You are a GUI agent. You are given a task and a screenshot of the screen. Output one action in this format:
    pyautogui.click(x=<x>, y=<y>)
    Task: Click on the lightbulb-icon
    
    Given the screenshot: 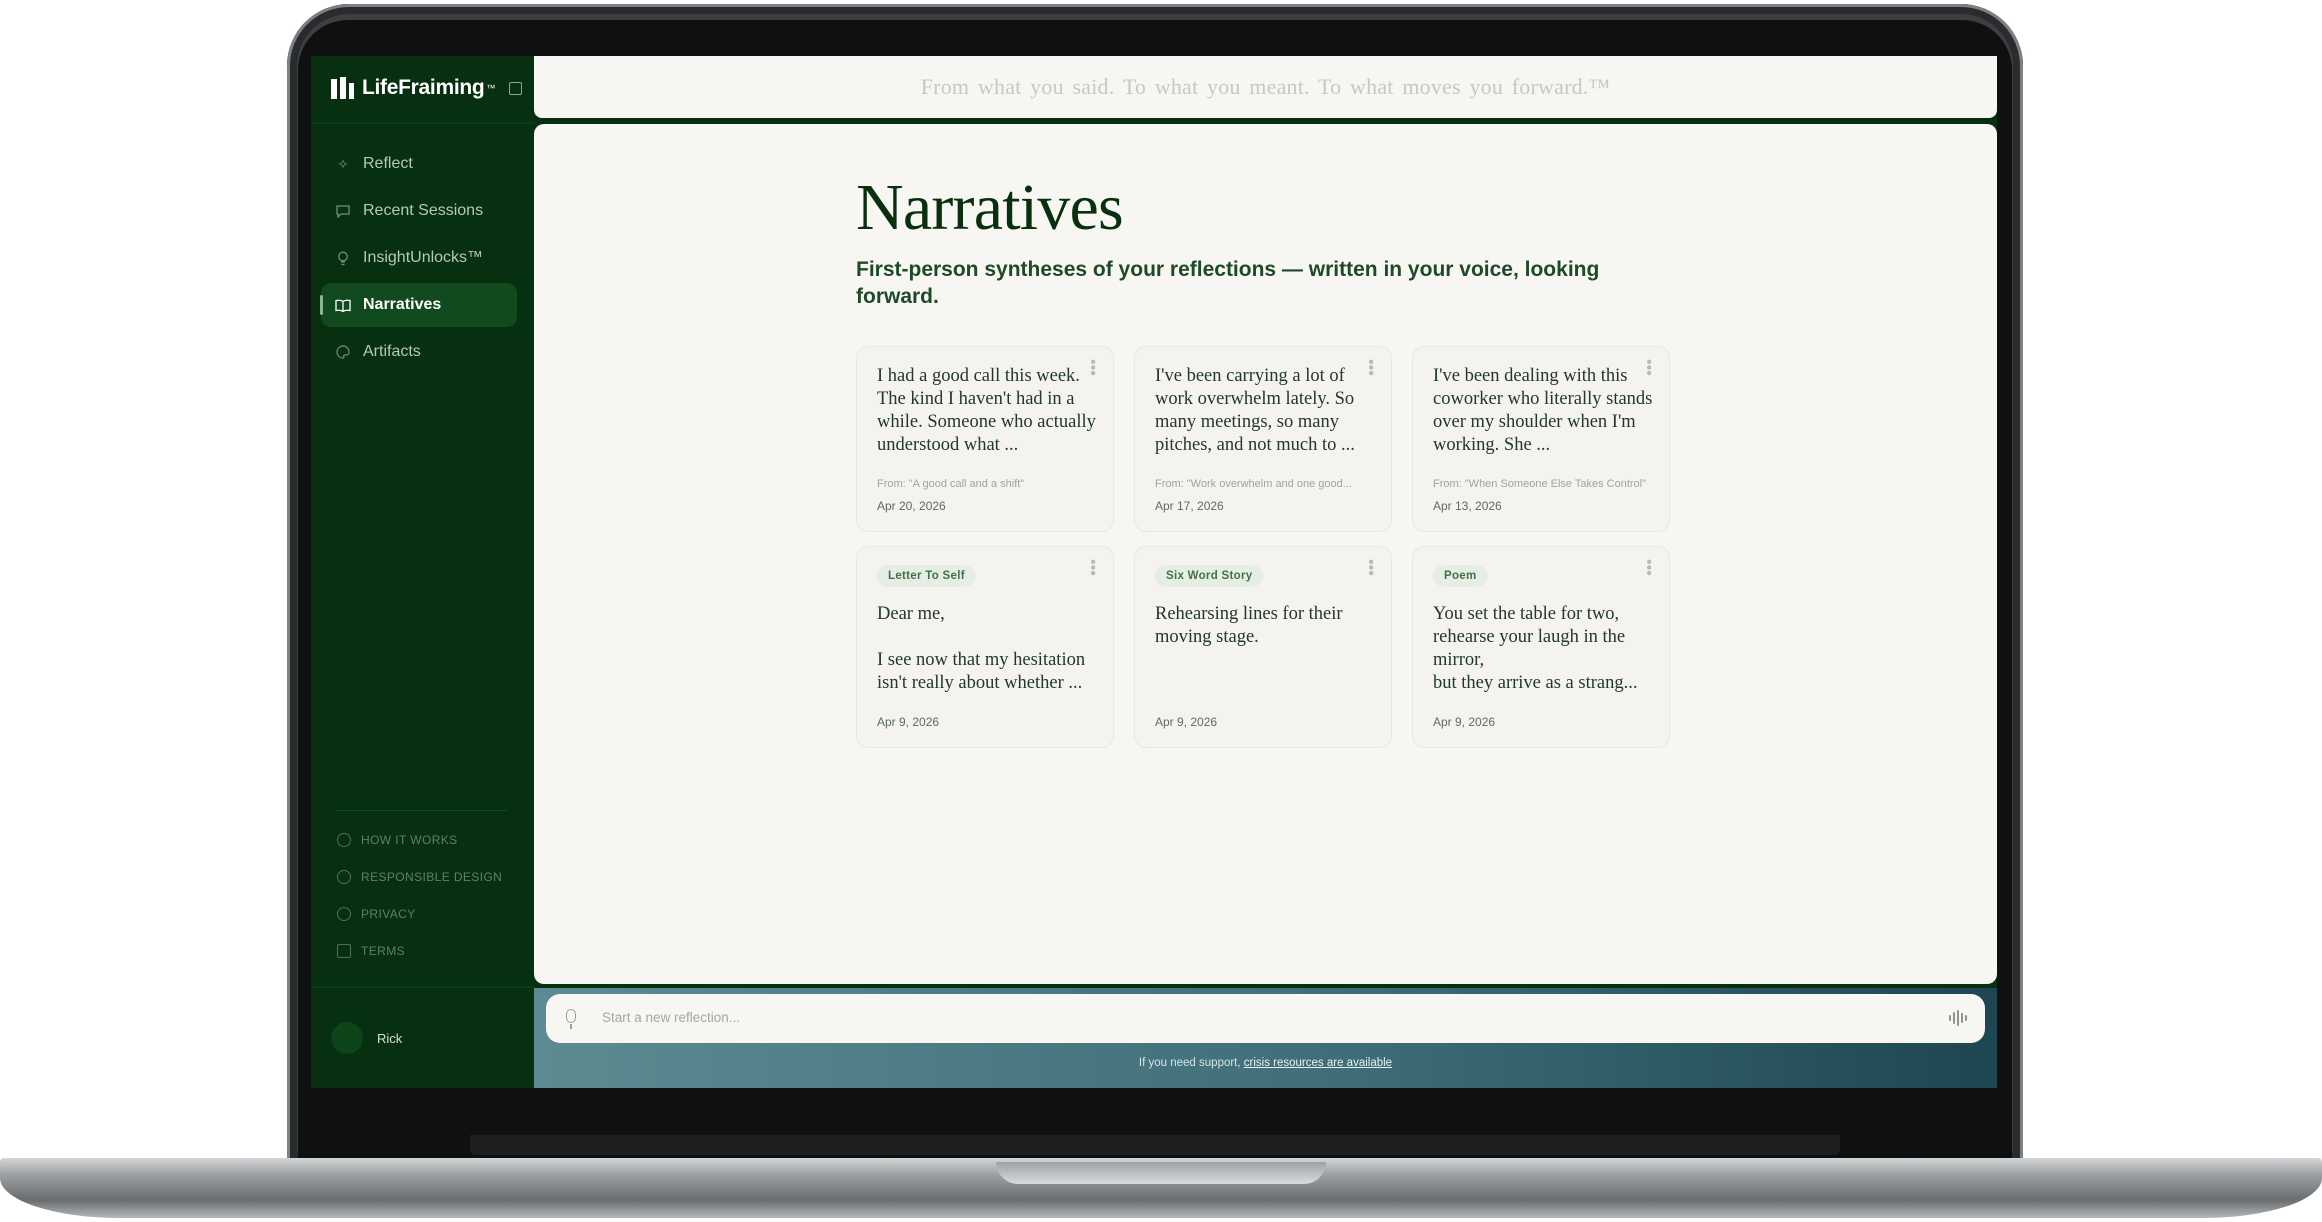 What is the action you would take?
    pyautogui.click(x=343, y=258)
    